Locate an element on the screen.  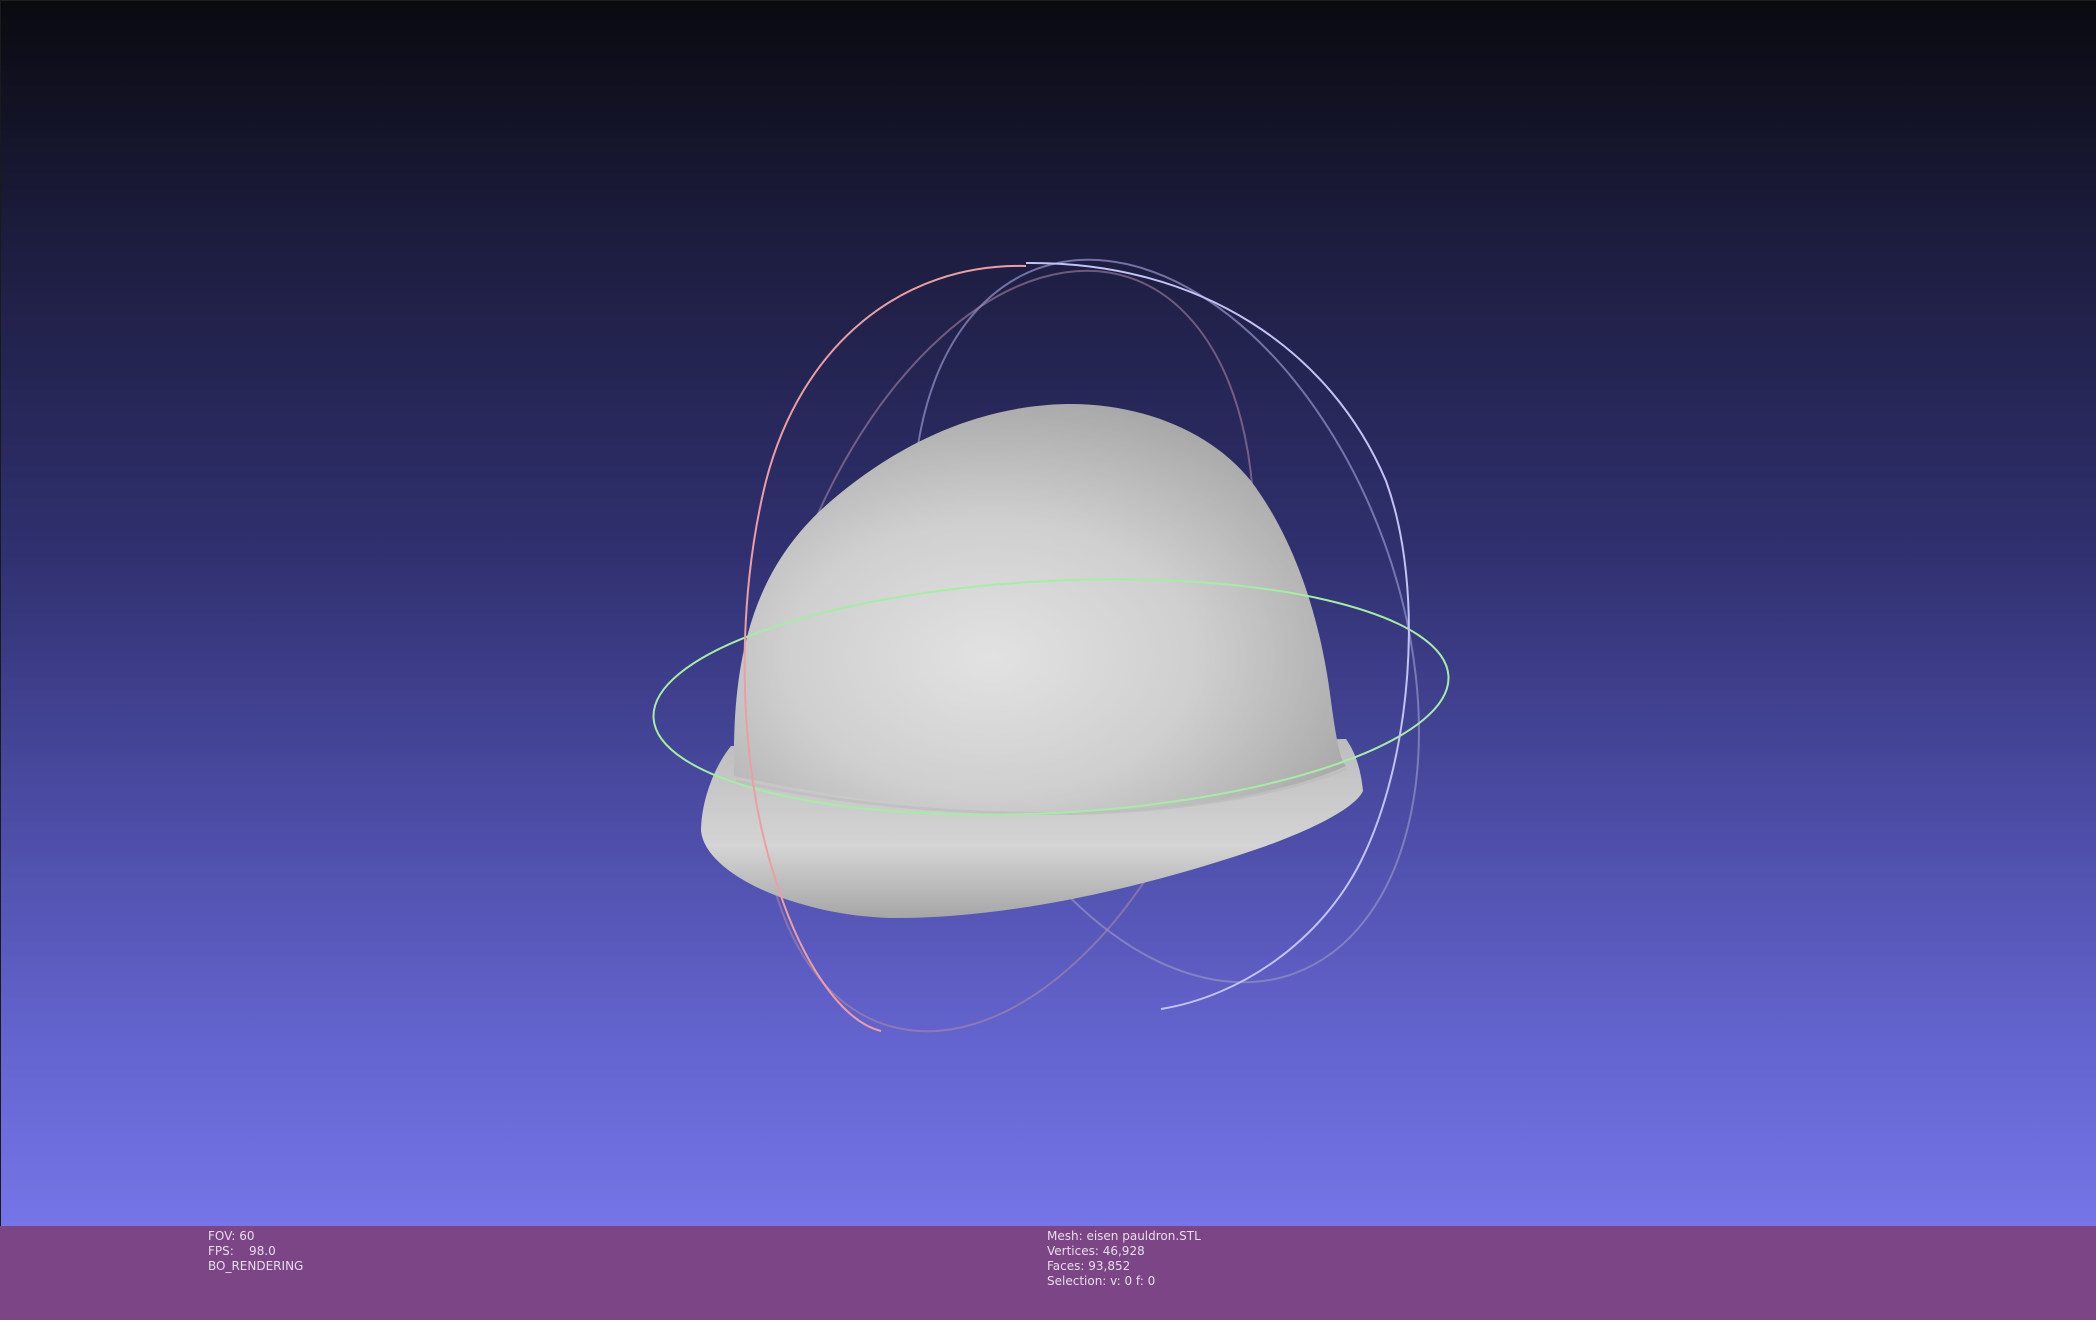
mesh-model is located at coordinates (1032, 661).